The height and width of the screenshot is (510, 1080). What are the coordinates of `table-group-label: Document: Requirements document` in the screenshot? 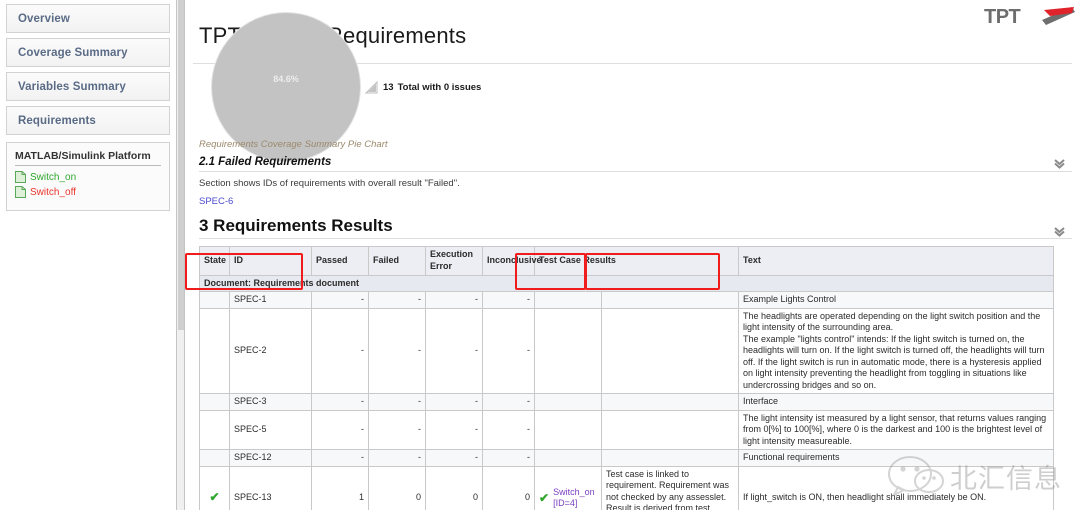 It's located at (626, 283).